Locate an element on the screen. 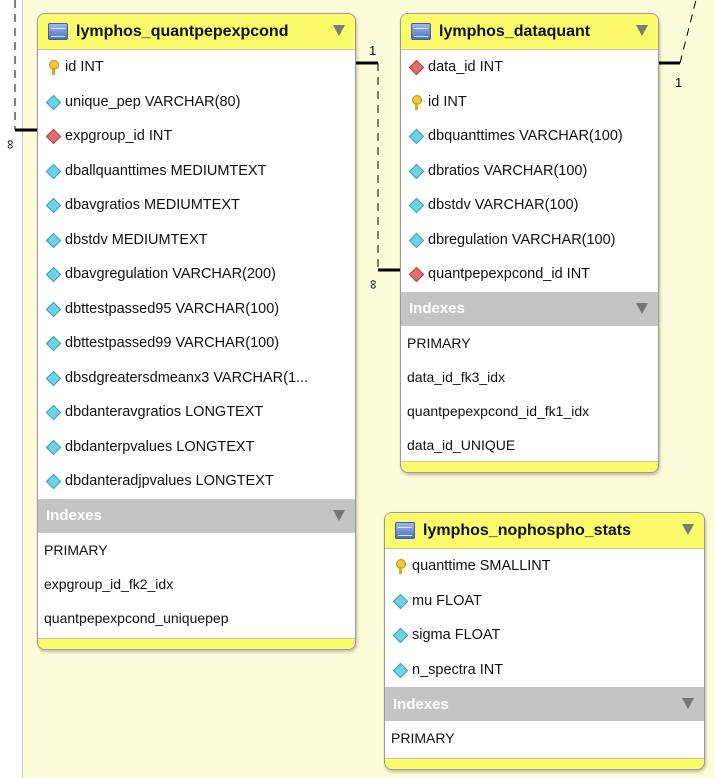 The image size is (715, 778). column-label: dbstdv VARCHAR(100) is located at coordinates (503, 205).